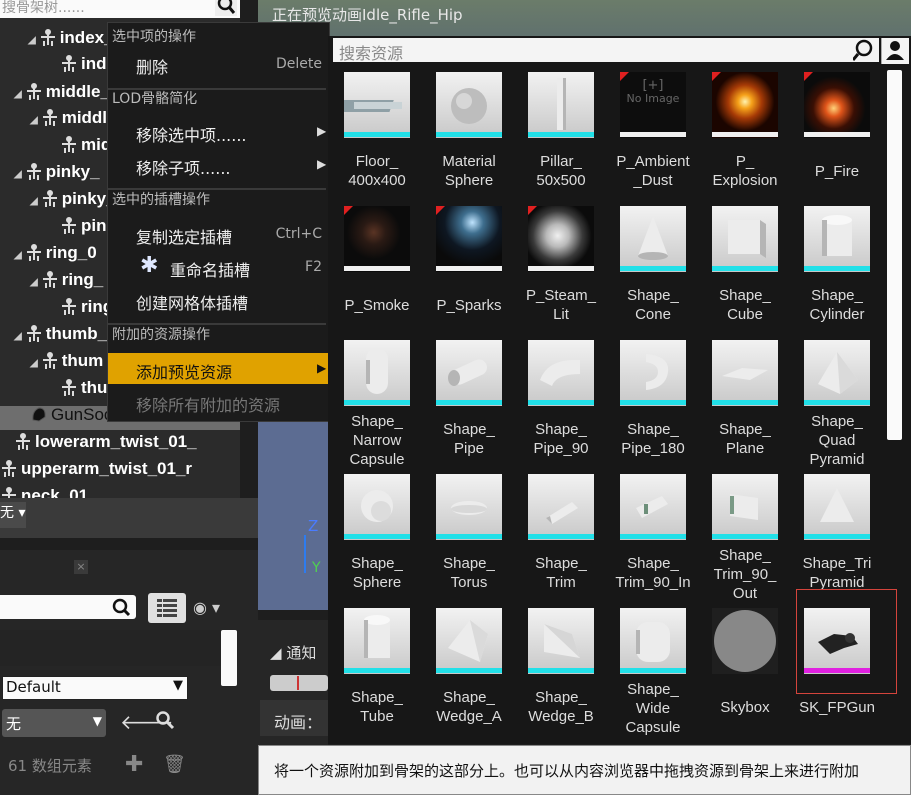 The image size is (911, 795). Describe the element at coordinates (573, 674) in the screenshot. I see `asset-tile: Shape_ Wedge_B` at that location.